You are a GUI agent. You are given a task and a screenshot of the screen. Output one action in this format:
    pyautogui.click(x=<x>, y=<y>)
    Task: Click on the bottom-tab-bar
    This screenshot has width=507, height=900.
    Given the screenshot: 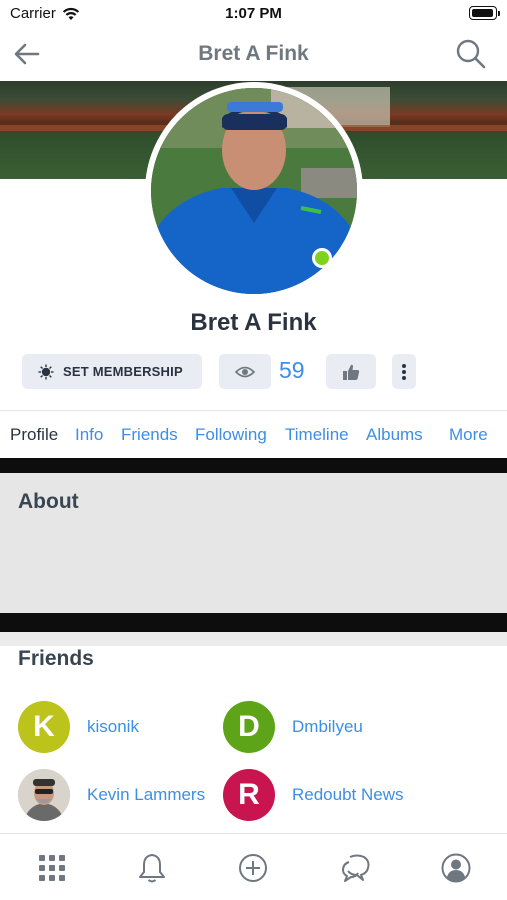 What is the action you would take?
    pyautogui.click(x=253, y=866)
    